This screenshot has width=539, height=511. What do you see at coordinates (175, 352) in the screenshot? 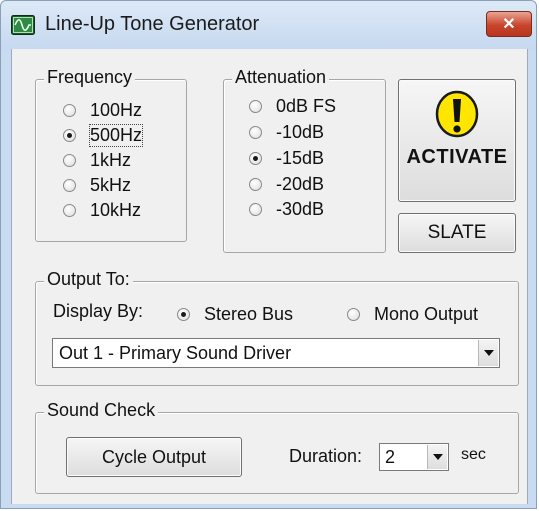
I see `output-device-value: Out 1 - Primary Sound Driver` at bounding box center [175, 352].